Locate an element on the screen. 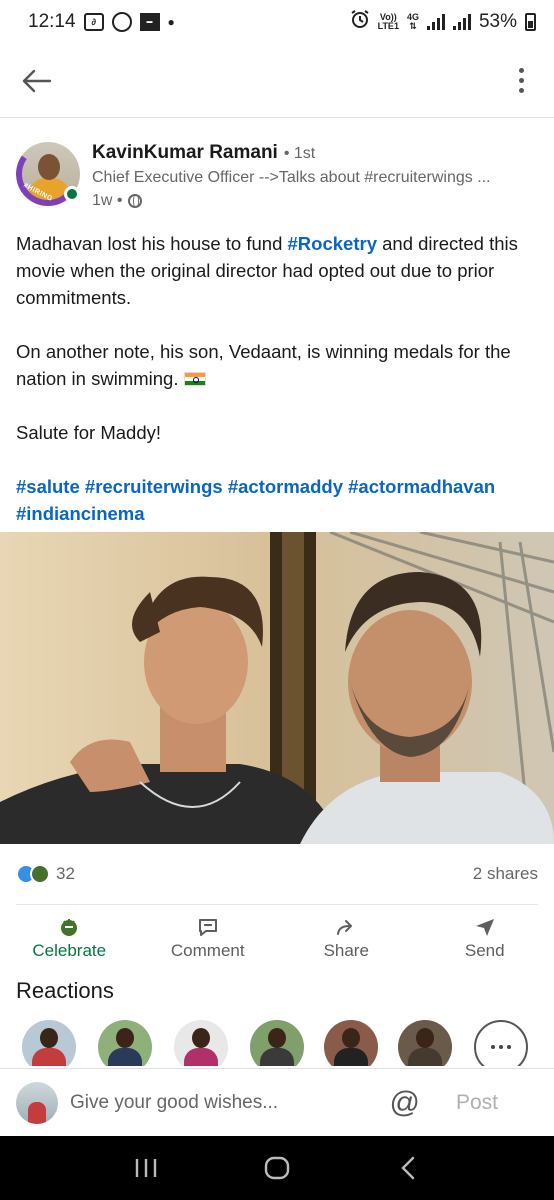  connection-degree: • 1st is located at coordinates (299, 153).